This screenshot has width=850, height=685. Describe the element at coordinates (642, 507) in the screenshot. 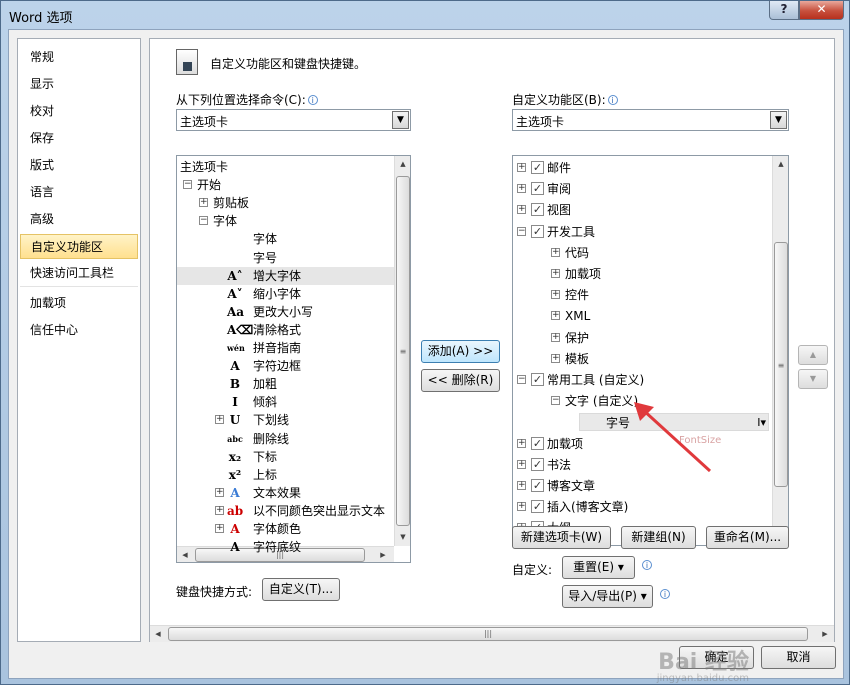

I see `ribbon-tree-row: + ✓ 插入(博客文章)` at that location.